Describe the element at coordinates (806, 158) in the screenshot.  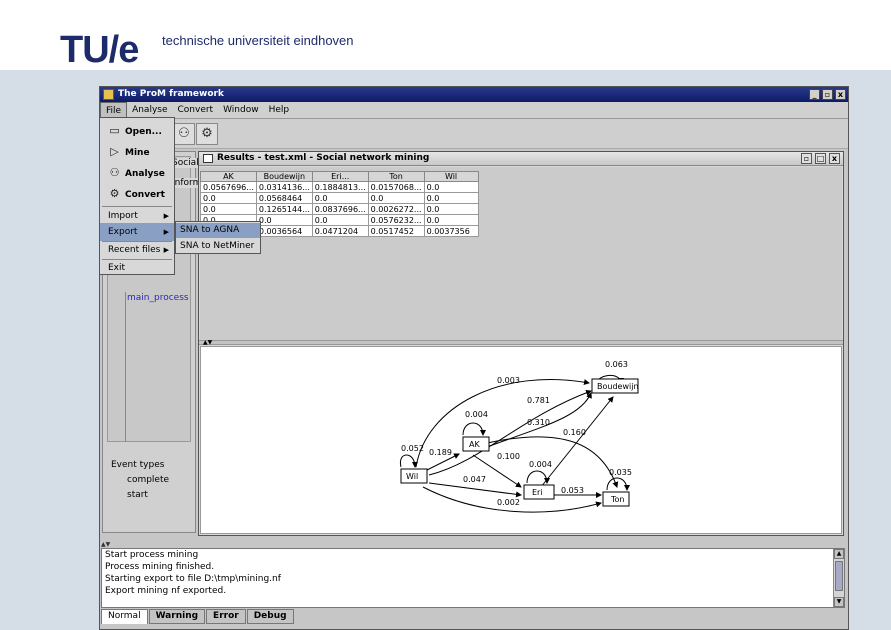
I see `frame-iconify-button: ▫` at that location.